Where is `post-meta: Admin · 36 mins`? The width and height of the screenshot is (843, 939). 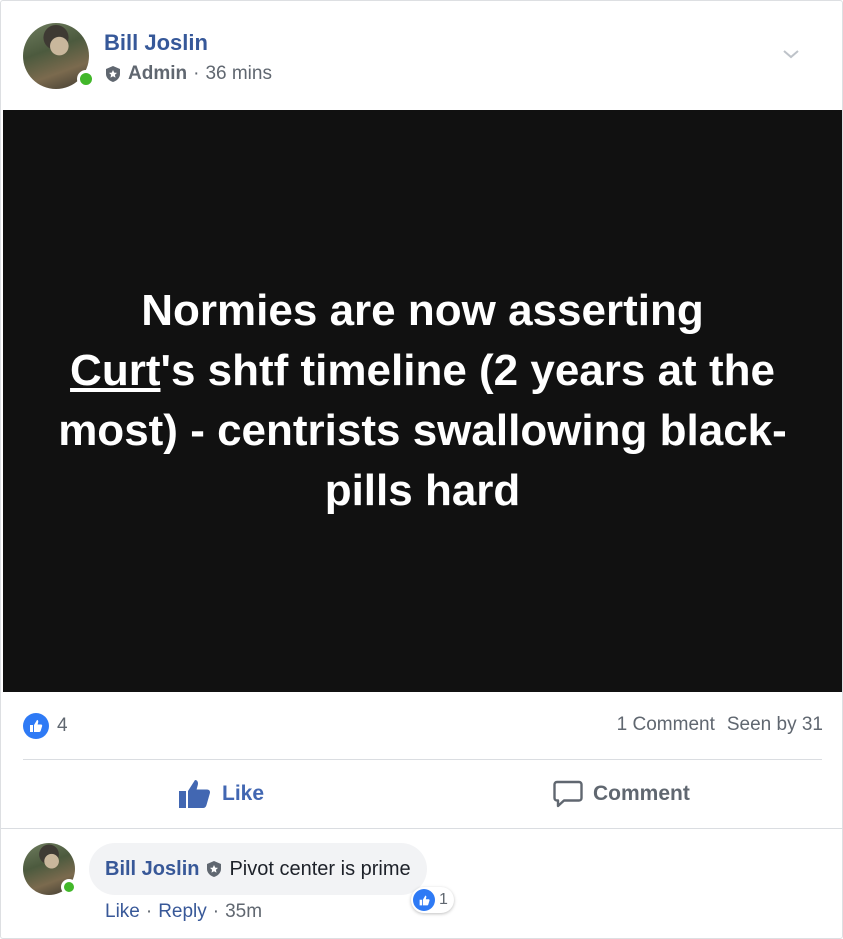
post-meta: Admin · 36 mins is located at coordinates (188, 74).